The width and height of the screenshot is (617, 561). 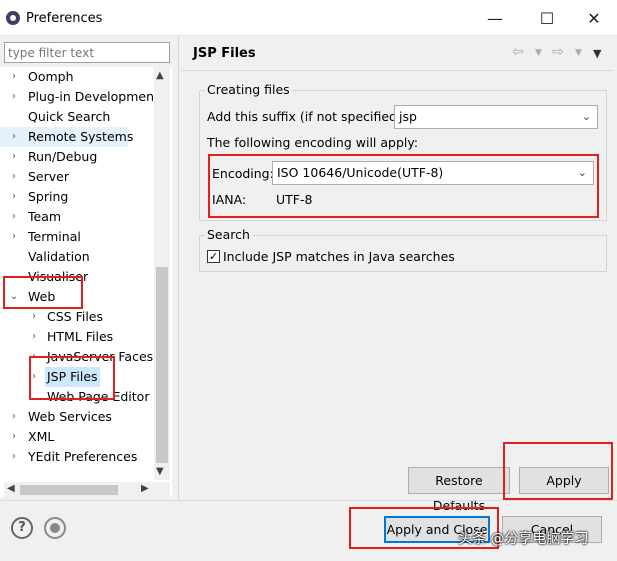 I want to click on annotation-box-web, so click(x=43, y=292).